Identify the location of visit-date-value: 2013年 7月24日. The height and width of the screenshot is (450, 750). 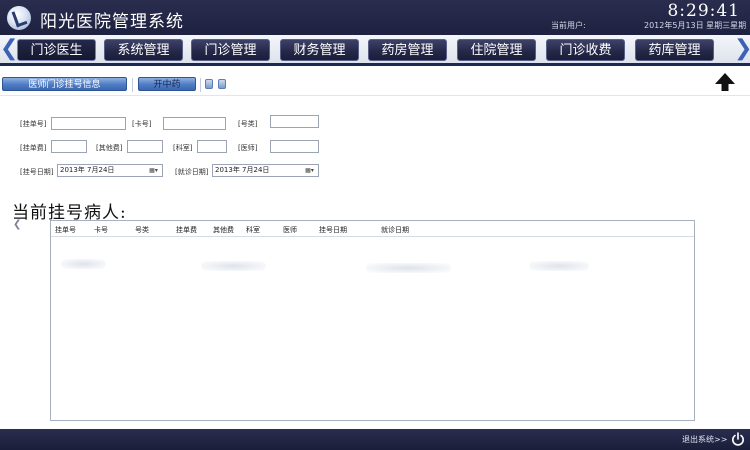
(242, 170).